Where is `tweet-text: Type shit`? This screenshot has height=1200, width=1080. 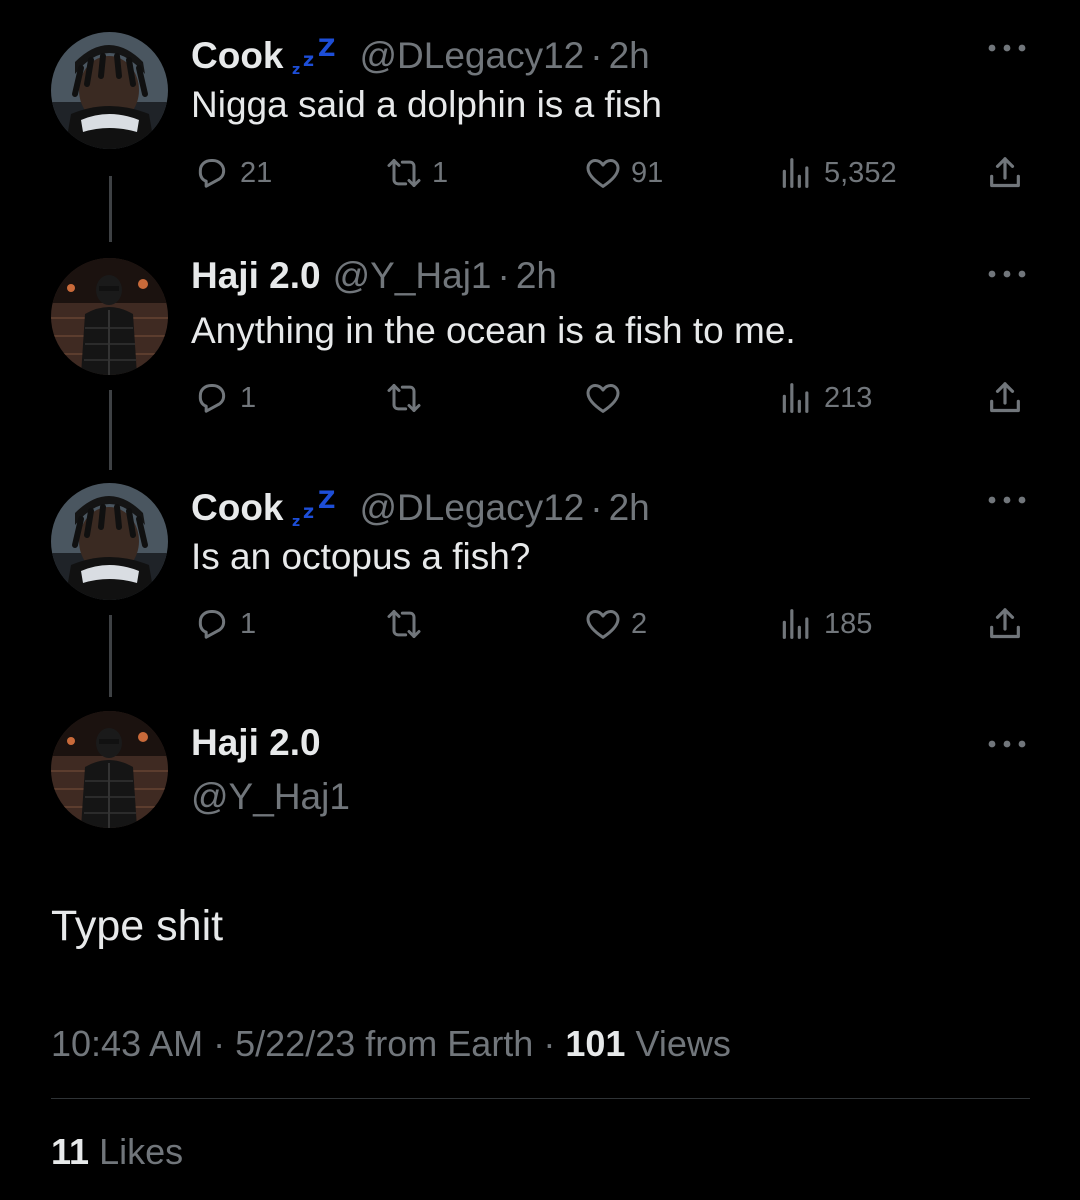 tweet-text: Type shit is located at coordinates (137, 926).